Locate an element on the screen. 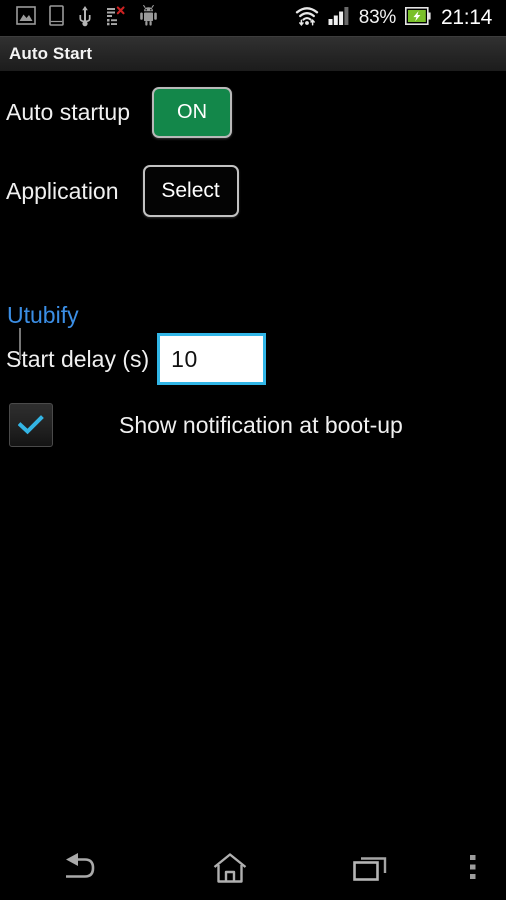 The image size is (506, 900). overflow-menu-icon is located at coordinates (473, 870).